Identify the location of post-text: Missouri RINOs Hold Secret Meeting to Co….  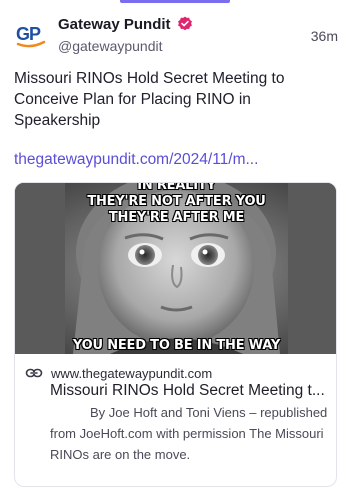
(149, 99).